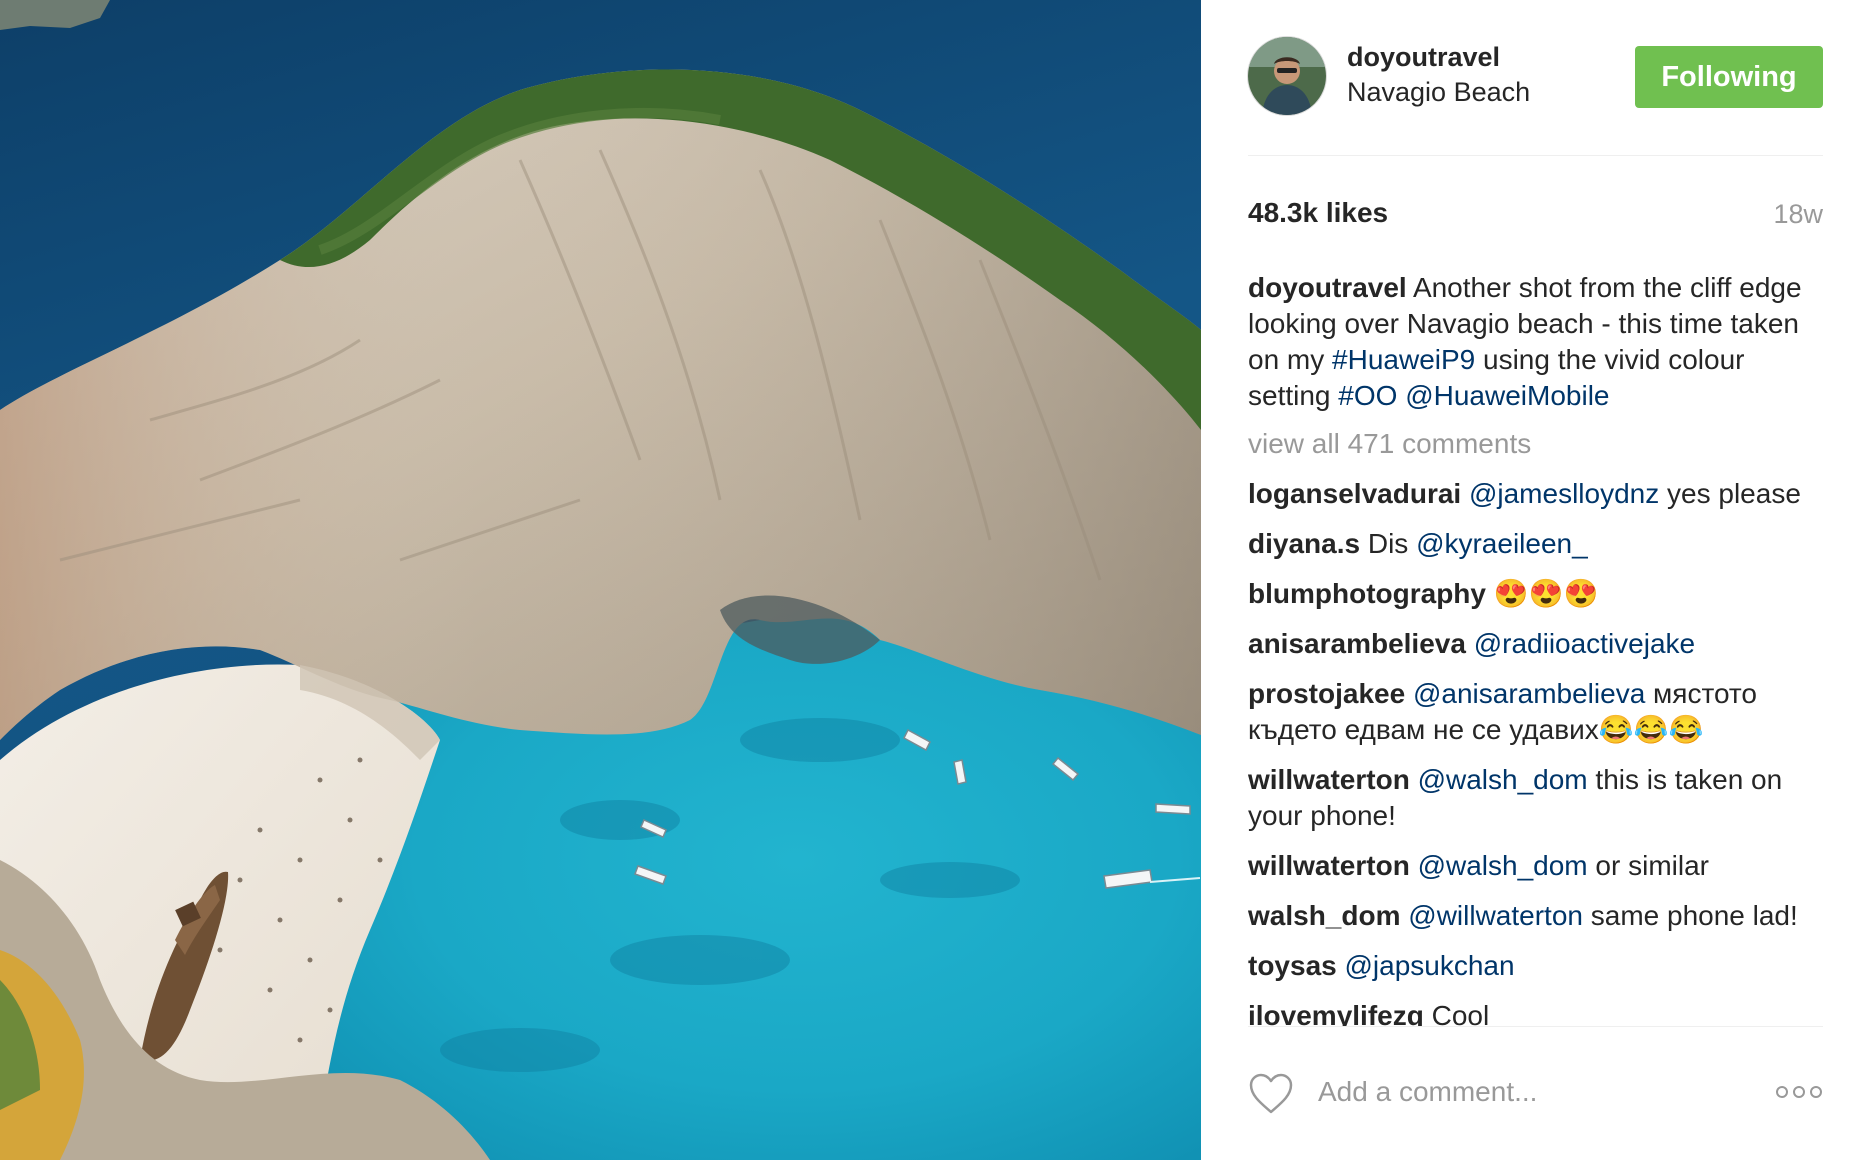 This screenshot has width=1870, height=1161. Describe the element at coordinates (1326, 693) in the screenshot. I see `comment-username: prostojakee` at that location.